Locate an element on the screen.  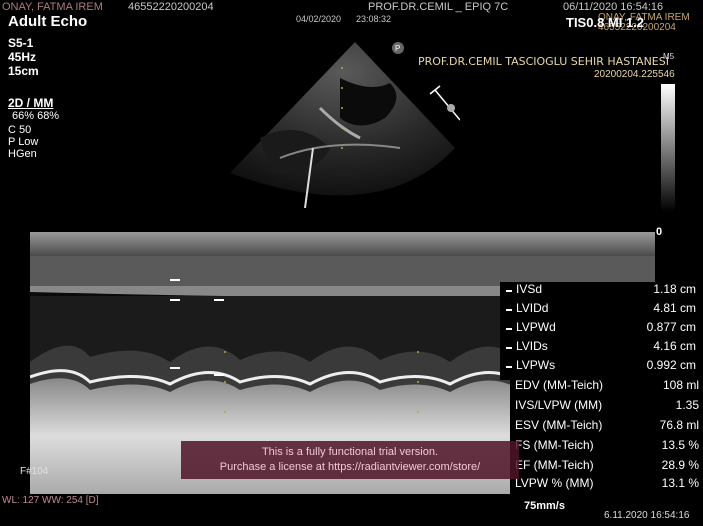
calc-value: 108 ml is located at coordinates (680, 385).